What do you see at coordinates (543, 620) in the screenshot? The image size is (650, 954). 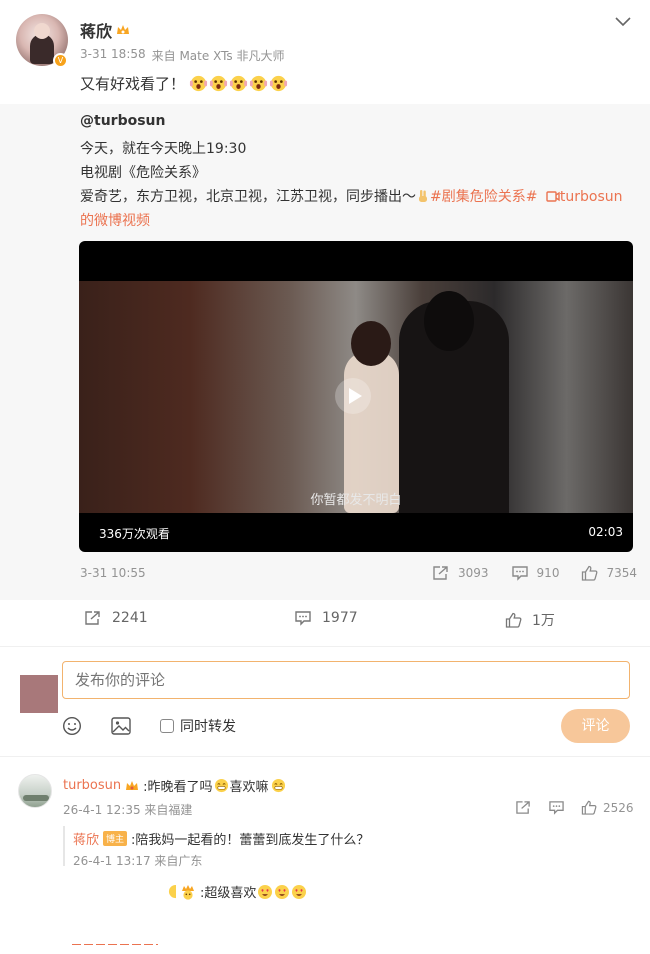 I see `like-count: 1万` at bounding box center [543, 620].